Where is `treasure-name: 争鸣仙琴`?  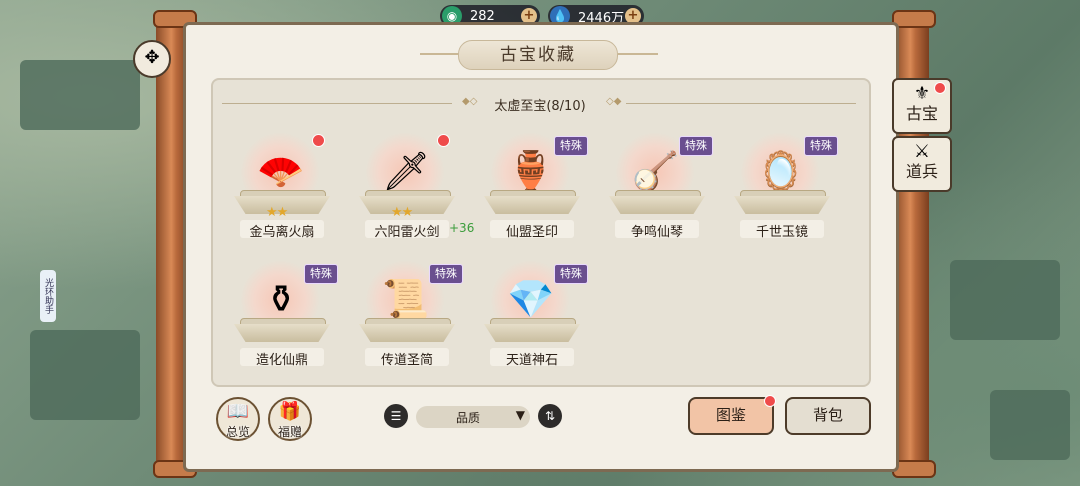 treasure-name: 争鸣仙琴 is located at coordinates (656, 232).